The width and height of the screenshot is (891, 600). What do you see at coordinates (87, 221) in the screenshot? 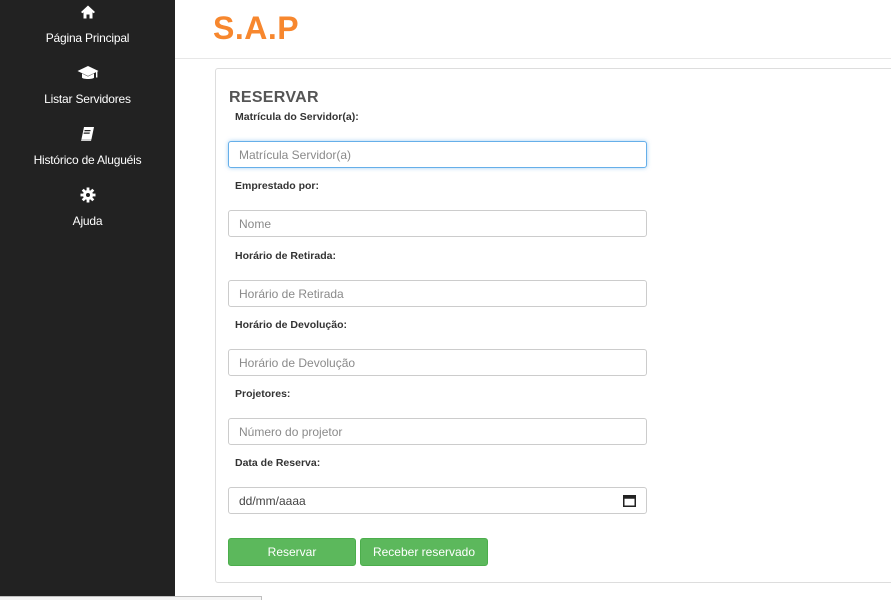
I see `sidebar-item-label: Ajuda` at bounding box center [87, 221].